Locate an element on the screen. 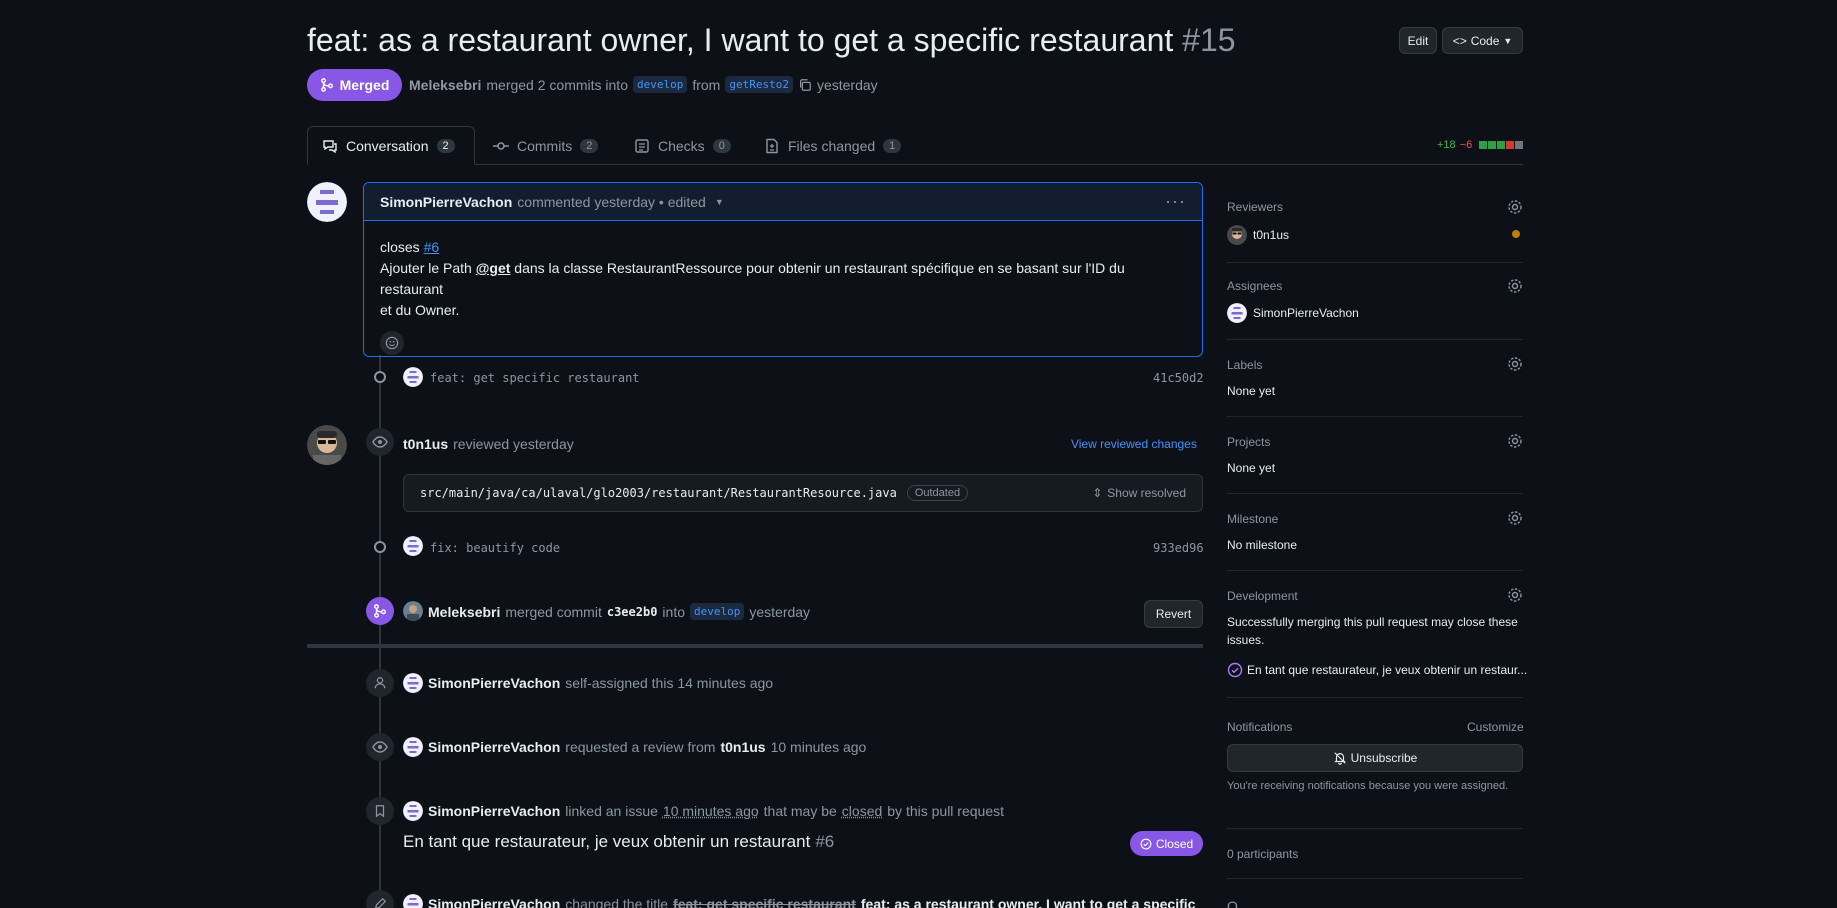  add-reaction-button is located at coordinates (392, 343).